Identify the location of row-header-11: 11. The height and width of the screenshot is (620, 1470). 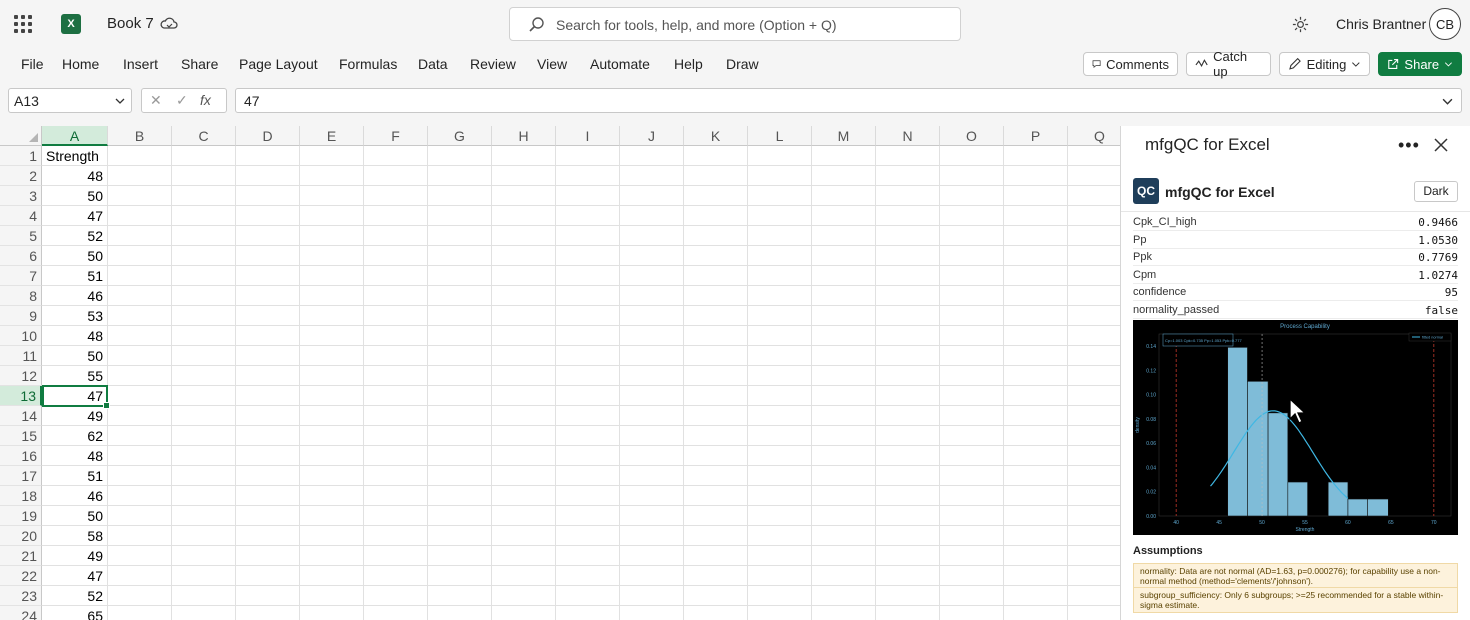
(21, 356).